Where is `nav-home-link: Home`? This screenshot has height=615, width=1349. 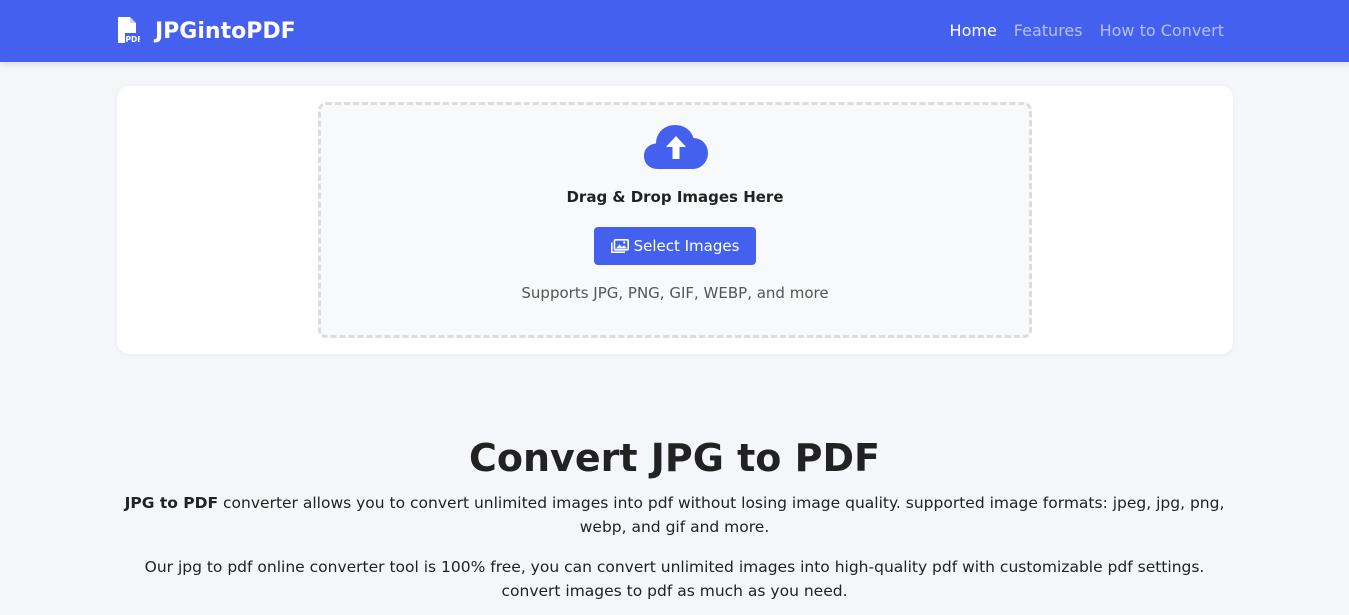
nav-home-link: Home is located at coordinates (973, 31).